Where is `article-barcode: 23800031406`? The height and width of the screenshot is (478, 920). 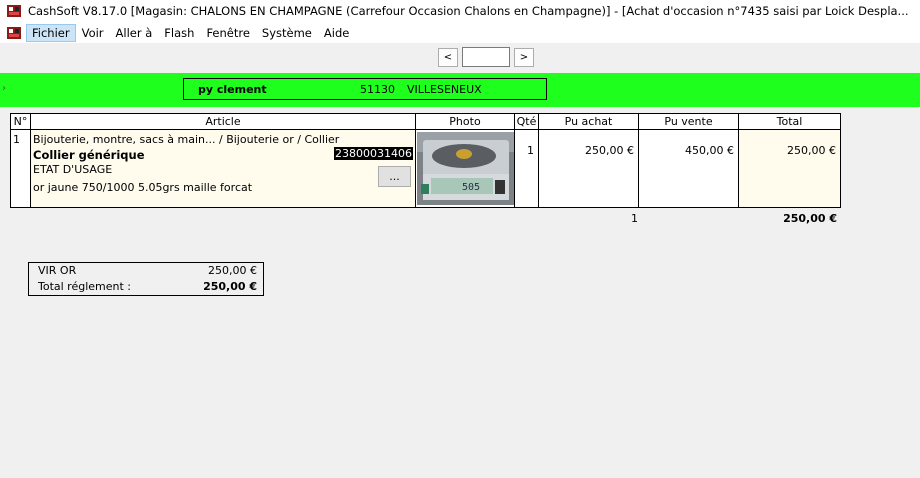 article-barcode: 23800031406 is located at coordinates (373, 153).